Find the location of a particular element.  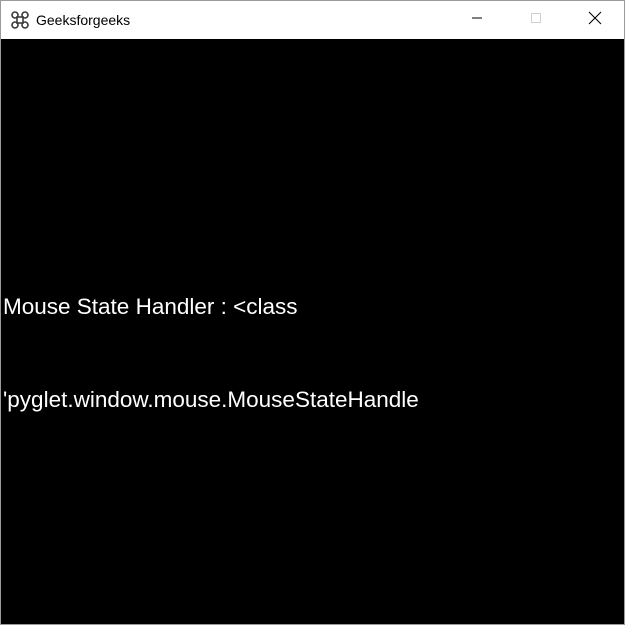

close-icon is located at coordinates (595, 20).